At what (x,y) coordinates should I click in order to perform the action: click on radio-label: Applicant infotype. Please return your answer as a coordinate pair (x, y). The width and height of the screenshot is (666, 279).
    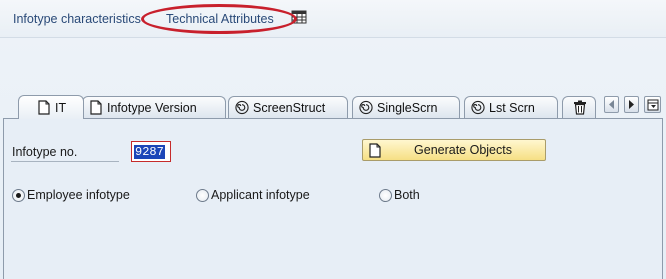
    Looking at the image, I should click on (260, 195).